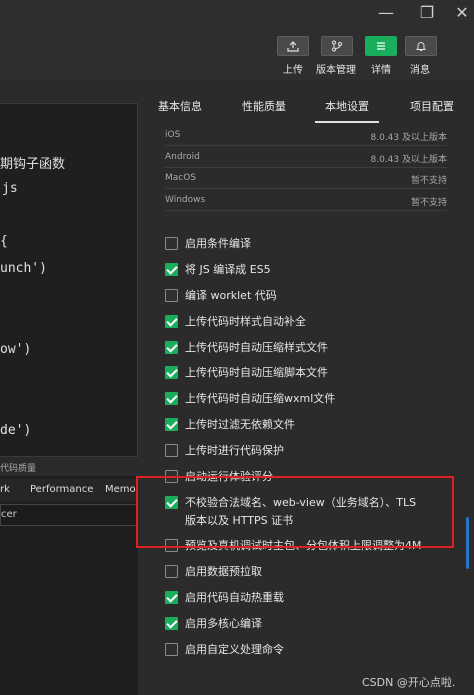 The image size is (474, 695). What do you see at coordinates (310, 452) in the screenshot?
I see `option-code-protect: 上传时进行代码保护` at bounding box center [310, 452].